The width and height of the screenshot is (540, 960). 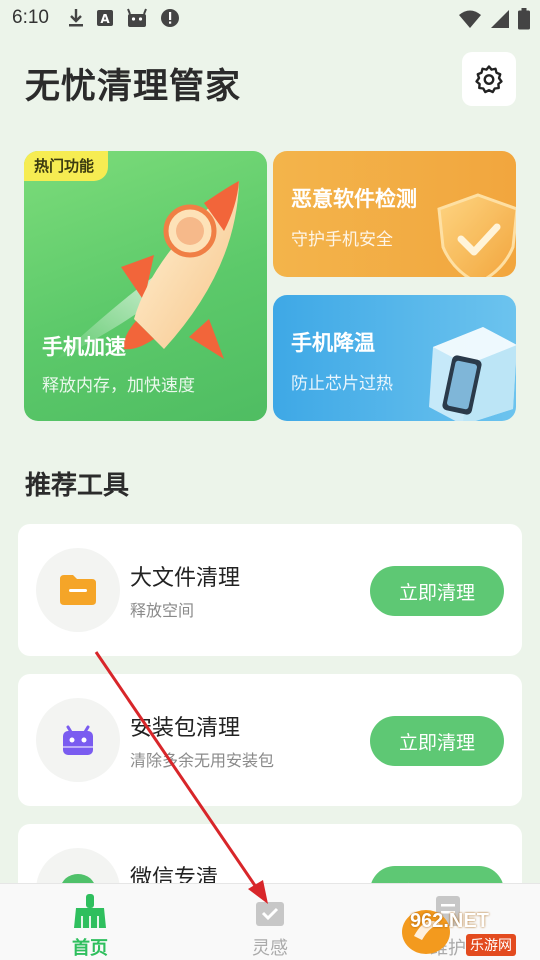 What do you see at coordinates (270, 18) in the screenshot?
I see `status-bar: 6:10 A` at bounding box center [270, 18].